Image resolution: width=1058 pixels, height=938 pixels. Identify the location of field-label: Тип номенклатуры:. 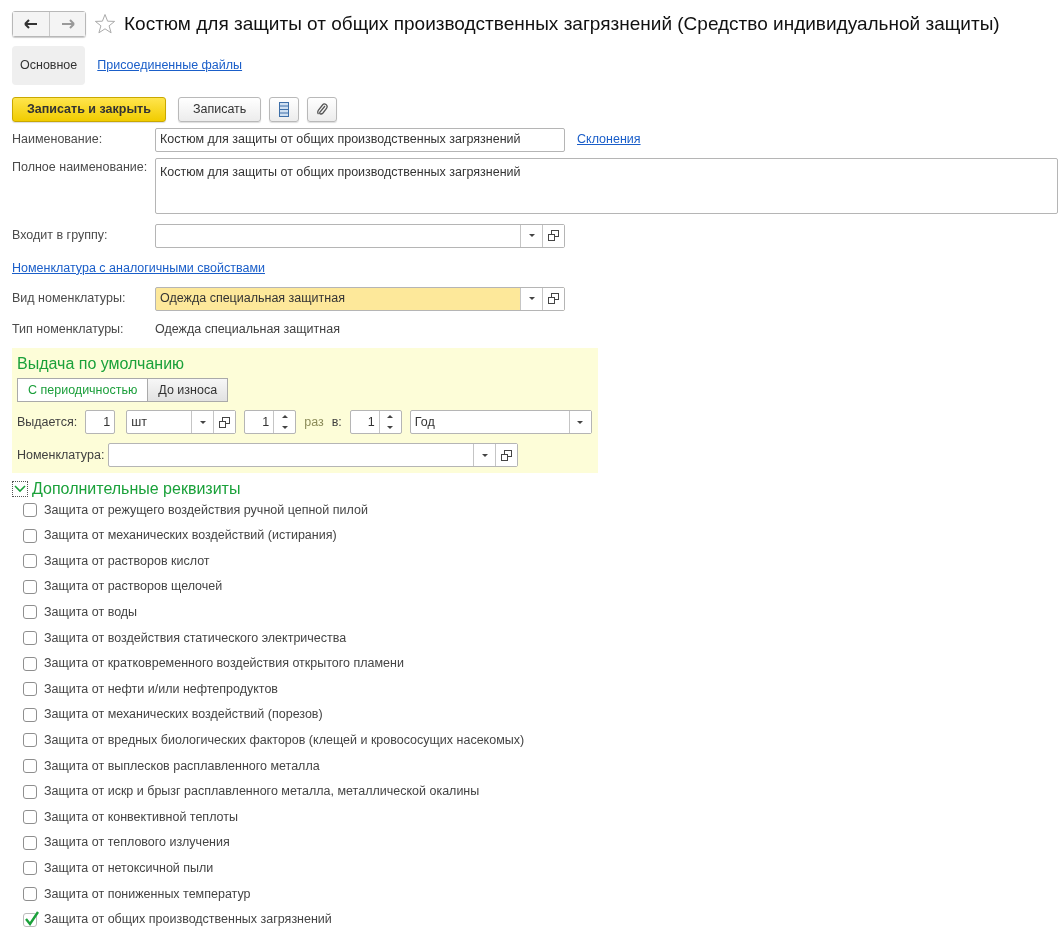
(68, 329).